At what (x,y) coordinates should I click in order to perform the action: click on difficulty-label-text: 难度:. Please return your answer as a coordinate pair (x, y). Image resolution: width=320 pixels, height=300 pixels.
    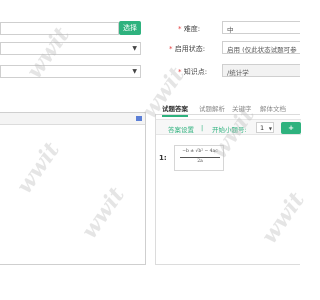
    Looking at the image, I should click on (192, 29).